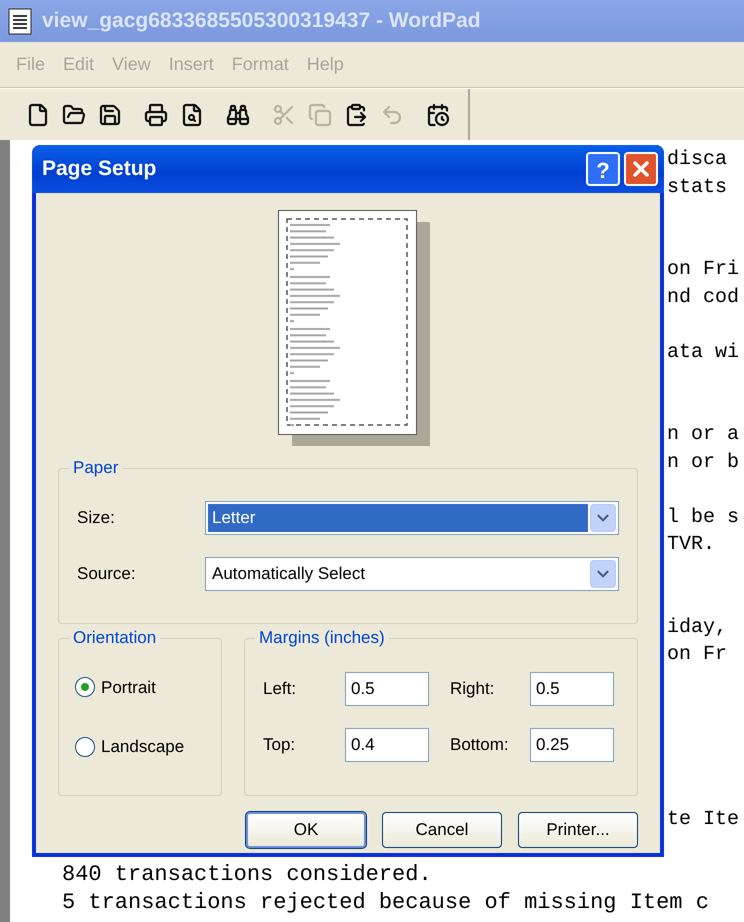 This screenshot has width=744, height=922. Describe the element at coordinates (261, 21) in the screenshot. I see `window-title: view_gacg6833685505300319437 - WordPad` at that location.